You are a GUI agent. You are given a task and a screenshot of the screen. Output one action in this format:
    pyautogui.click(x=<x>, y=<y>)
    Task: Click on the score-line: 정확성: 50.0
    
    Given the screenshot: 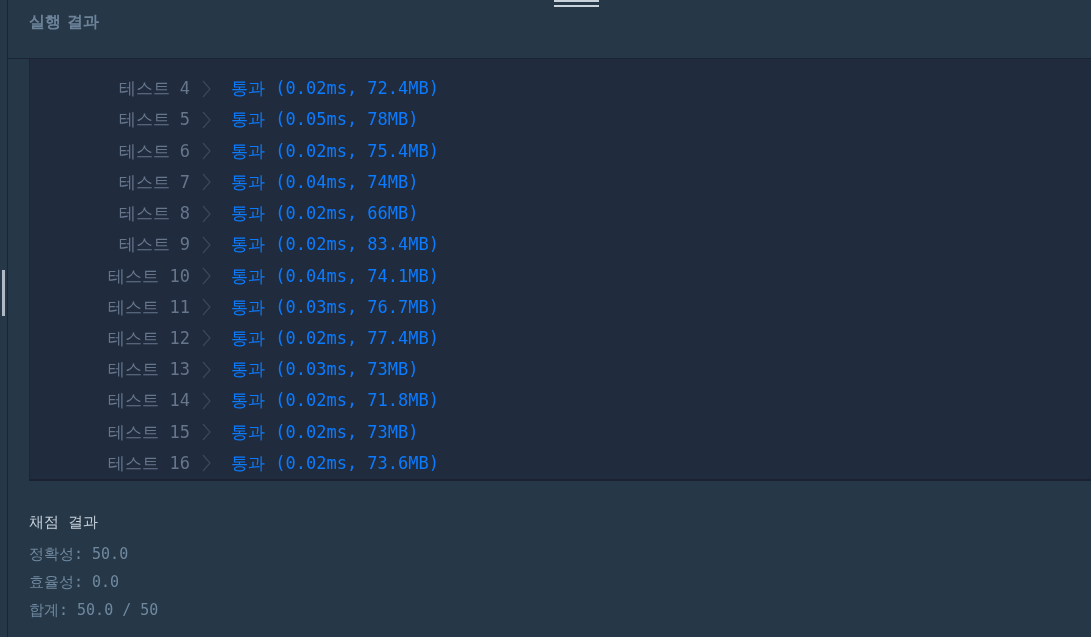 What is the action you would take?
    pyautogui.click(x=79, y=554)
    